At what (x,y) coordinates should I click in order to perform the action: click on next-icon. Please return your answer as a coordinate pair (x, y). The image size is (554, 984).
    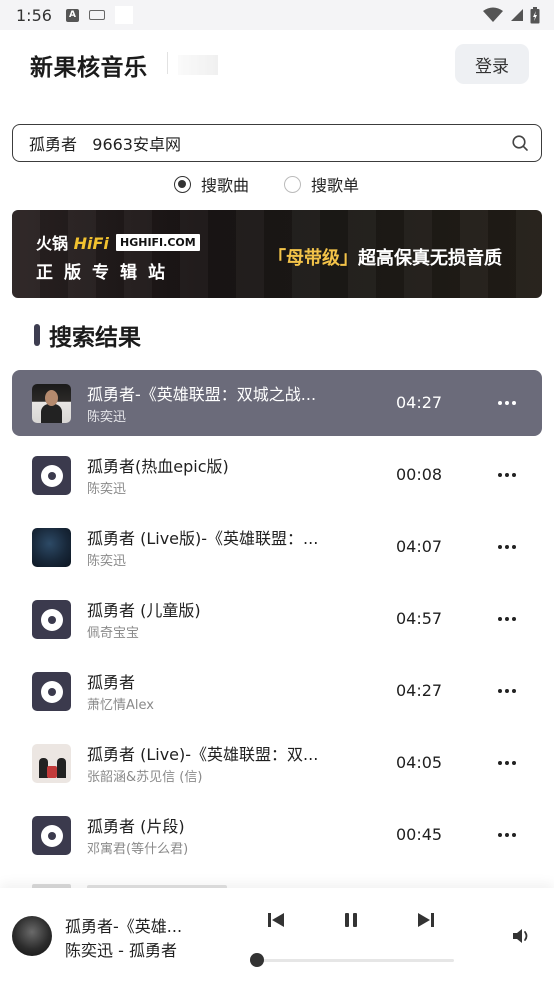
    Looking at the image, I should click on (426, 920).